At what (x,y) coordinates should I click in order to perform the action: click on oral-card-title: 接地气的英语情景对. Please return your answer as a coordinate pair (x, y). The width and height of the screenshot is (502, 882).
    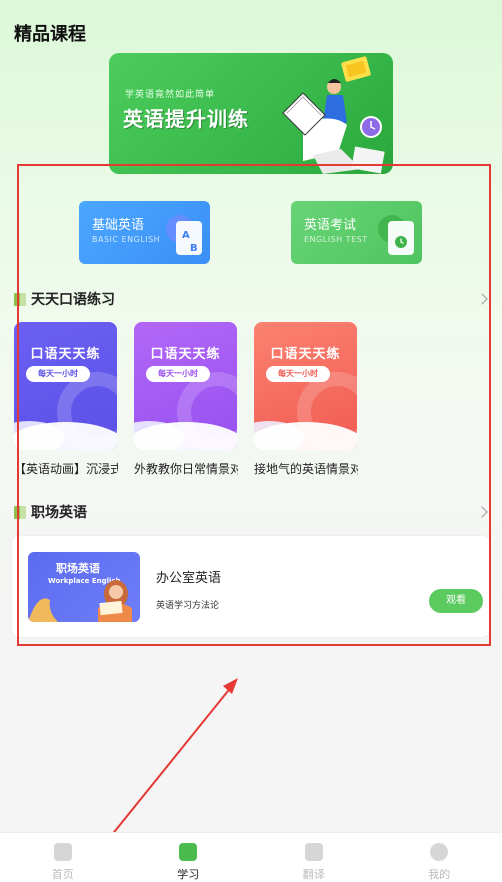
    Looking at the image, I should click on (306, 468).